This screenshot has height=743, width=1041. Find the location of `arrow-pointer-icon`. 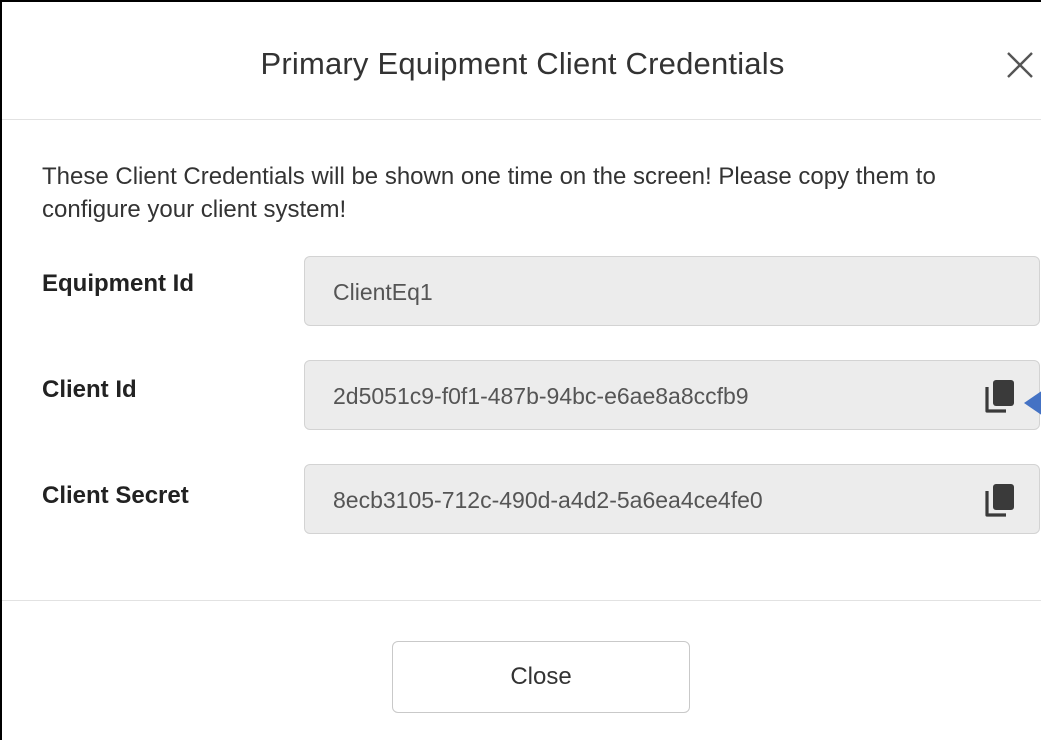

arrow-pointer-icon is located at coordinates (1032, 403).